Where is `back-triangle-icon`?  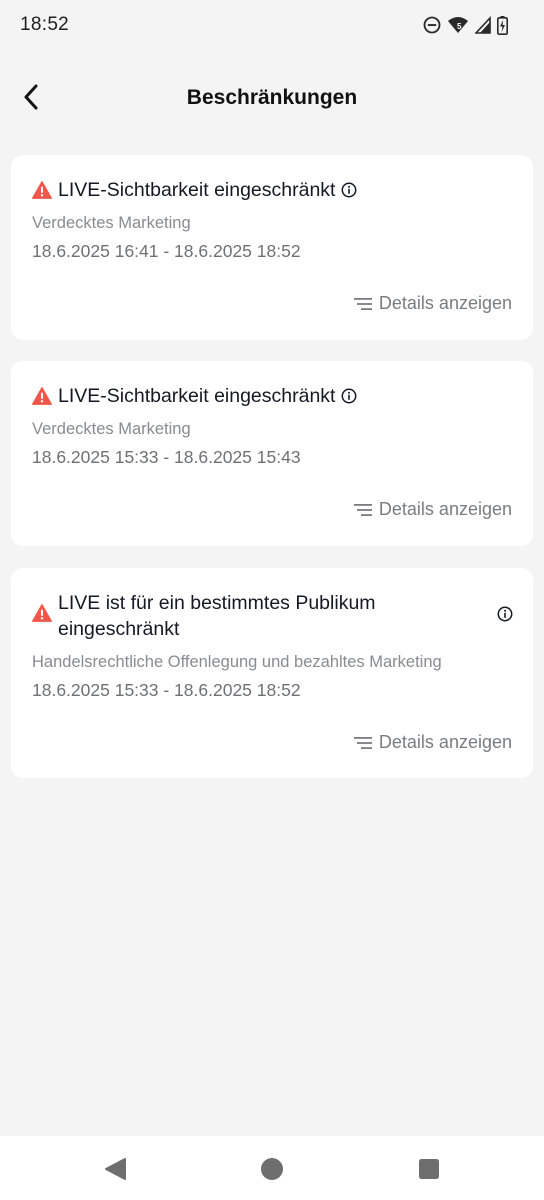
back-triangle-icon is located at coordinates (115, 1169).